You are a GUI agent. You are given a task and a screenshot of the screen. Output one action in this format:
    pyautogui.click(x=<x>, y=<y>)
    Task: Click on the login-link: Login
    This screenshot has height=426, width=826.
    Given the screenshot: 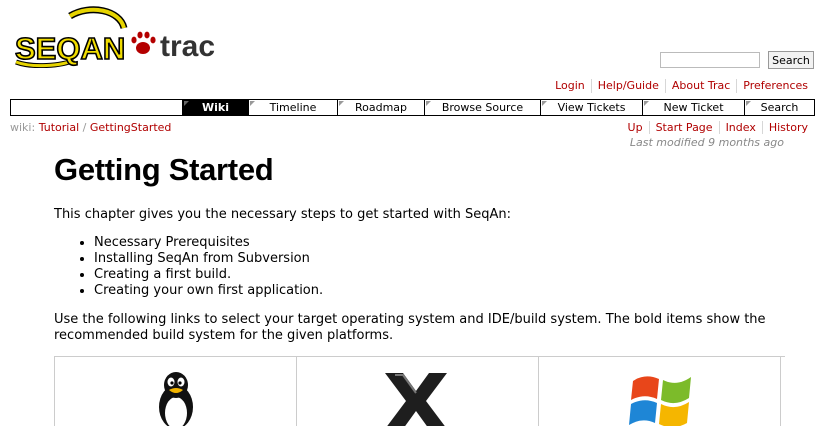 What is the action you would take?
    pyautogui.click(x=570, y=85)
    